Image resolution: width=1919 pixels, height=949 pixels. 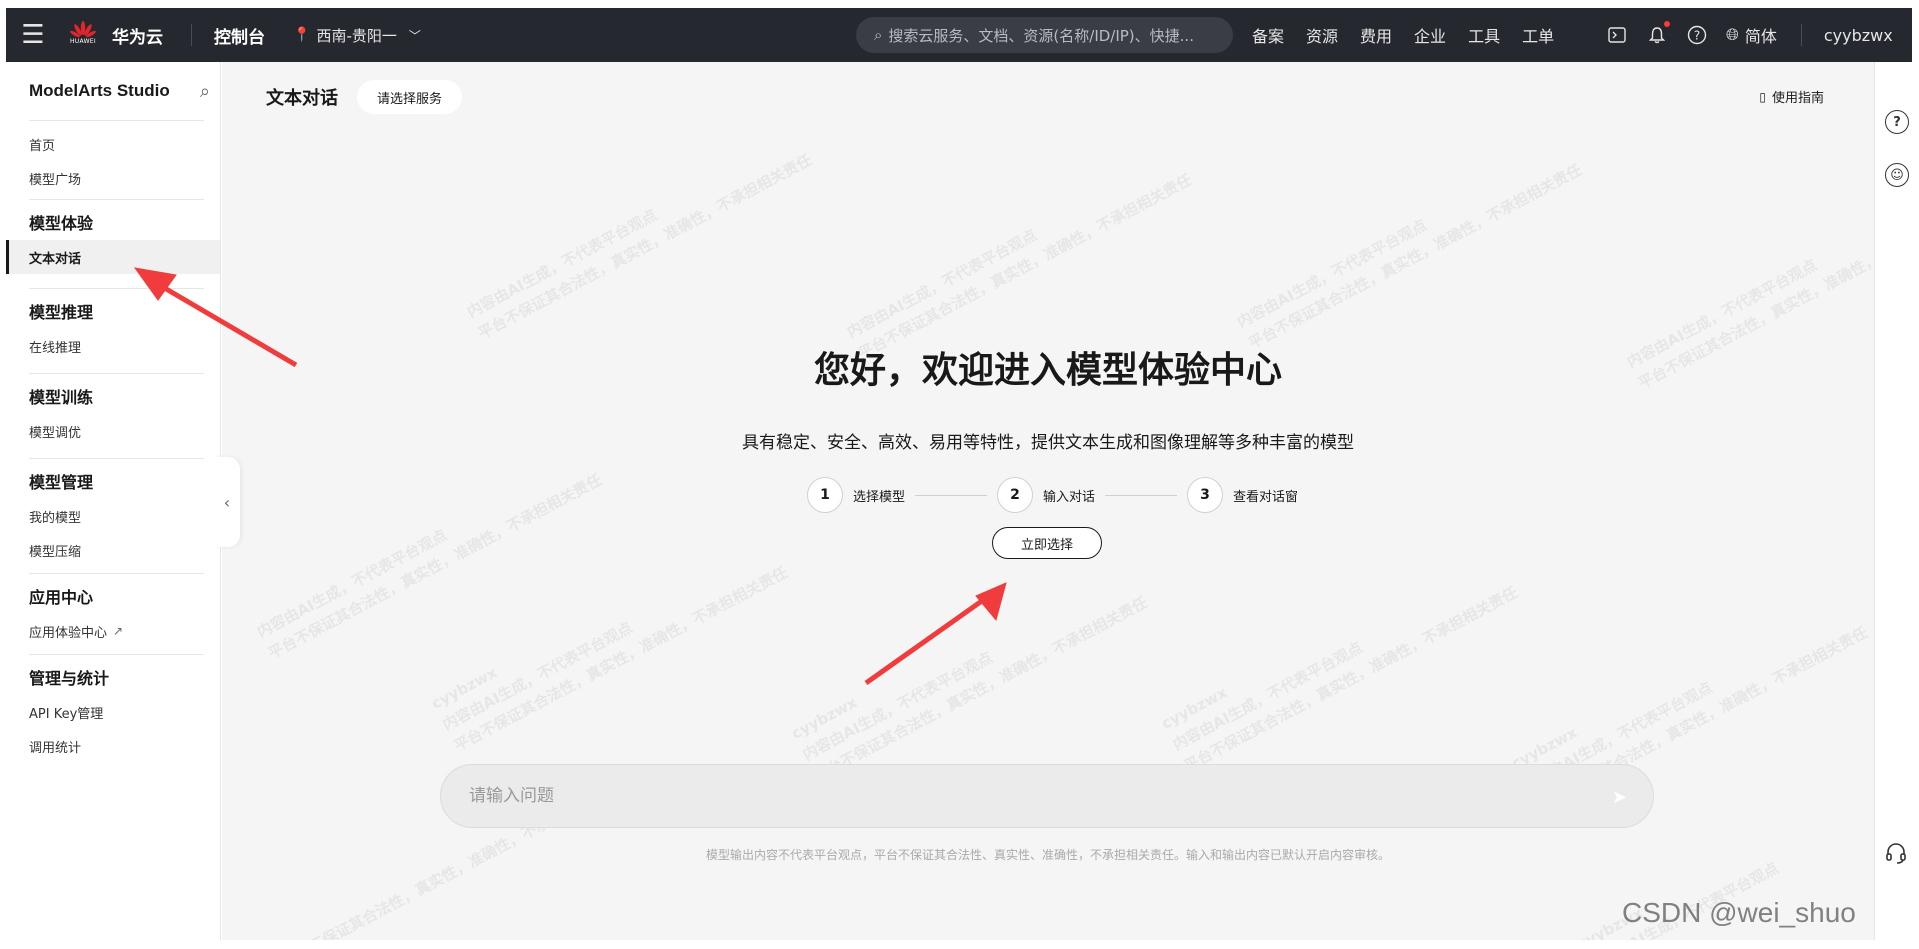 What do you see at coordinates (113, 178) in the screenshot?
I see `sidebar-item-model-square: 模型广场` at bounding box center [113, 178].